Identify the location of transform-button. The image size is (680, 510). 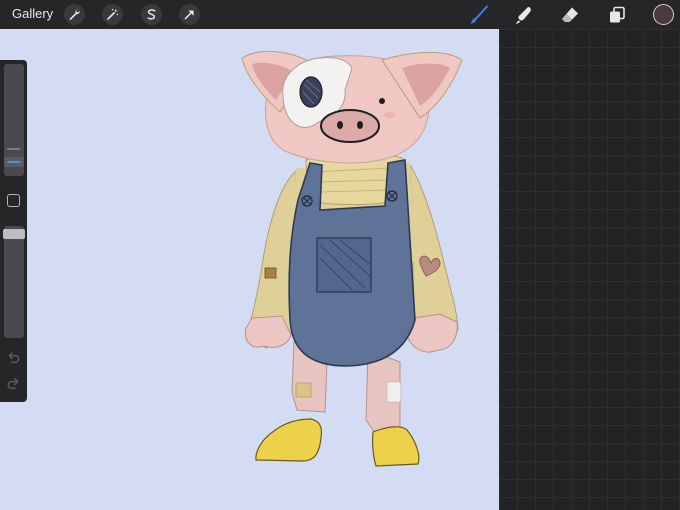
(189, 14).